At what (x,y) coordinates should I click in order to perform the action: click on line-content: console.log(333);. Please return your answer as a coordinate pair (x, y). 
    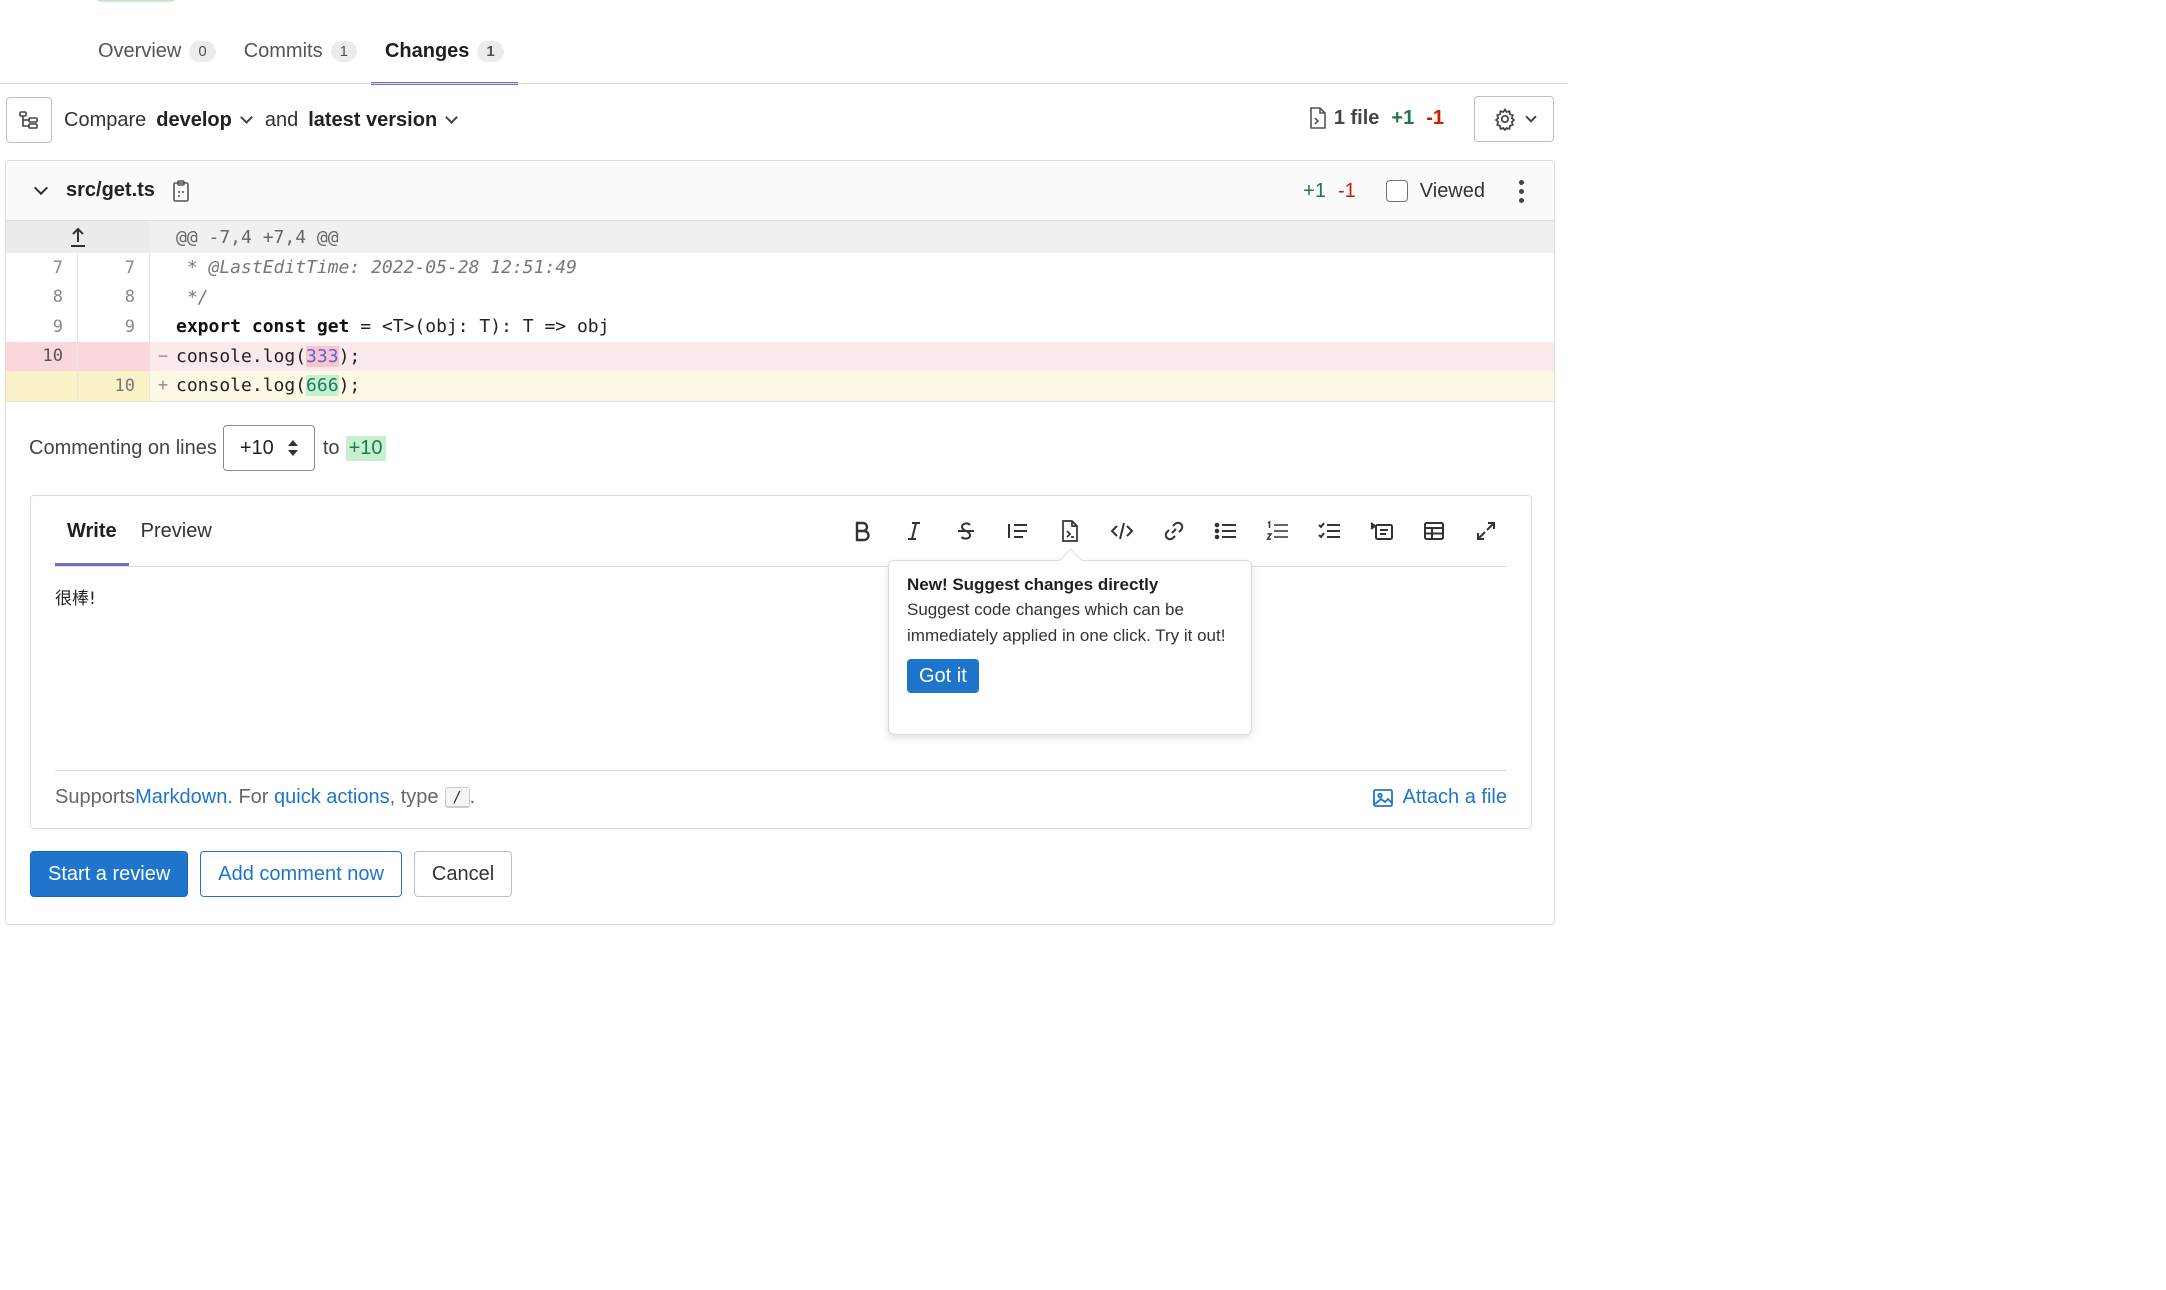
    Looking at the image, I should click on (865, 357).